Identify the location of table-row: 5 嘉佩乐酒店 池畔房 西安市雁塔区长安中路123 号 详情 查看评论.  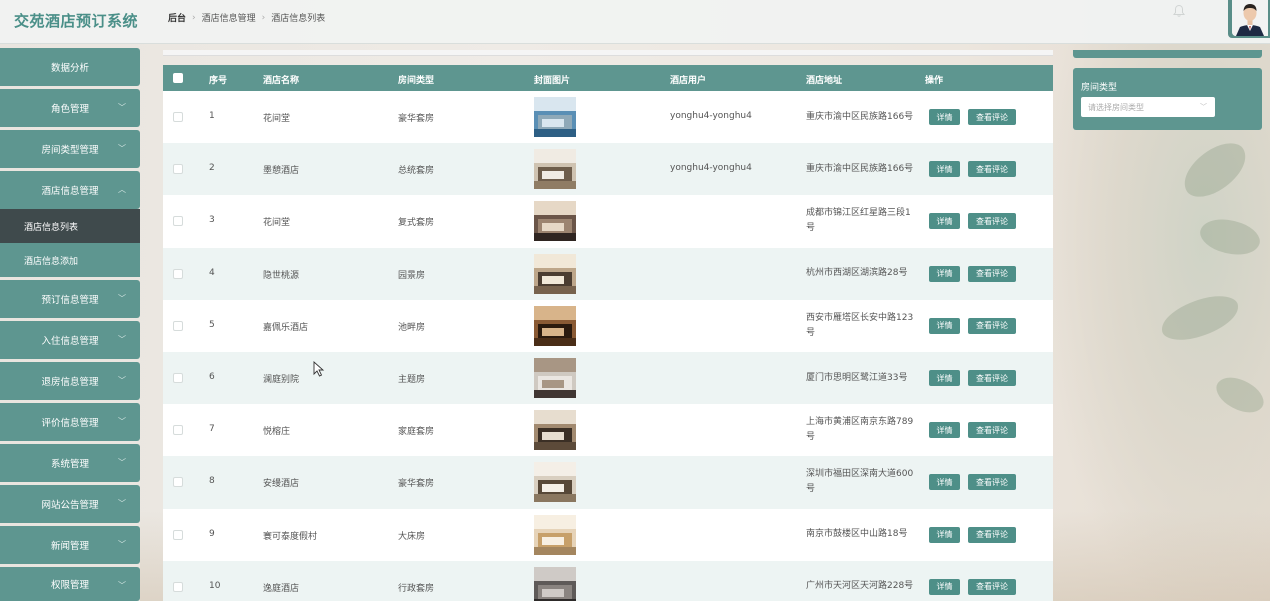
(608, 325).